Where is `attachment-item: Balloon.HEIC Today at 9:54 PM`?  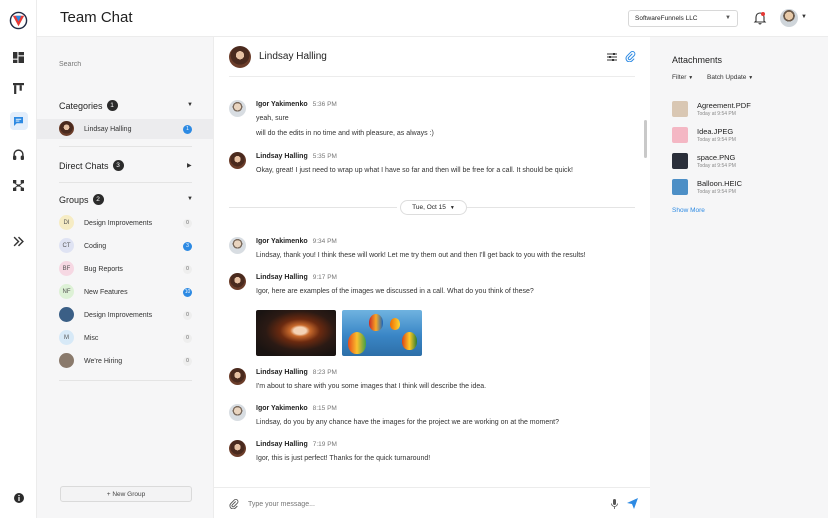 attachment-item: Balloon.HEIC Today at 9:54 PM is located at coordinates (742, 187).